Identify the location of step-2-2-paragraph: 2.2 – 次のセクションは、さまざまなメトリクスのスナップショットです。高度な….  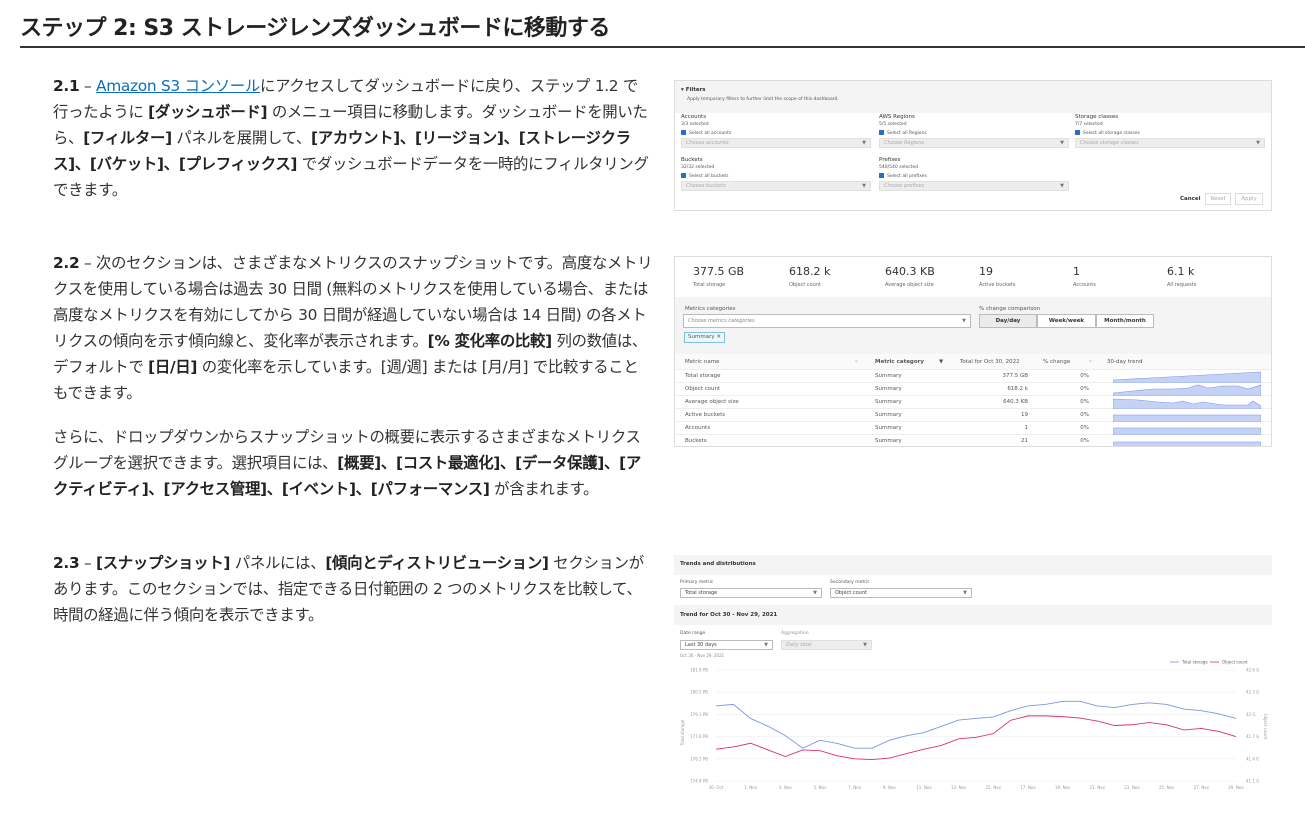
(353, 328).